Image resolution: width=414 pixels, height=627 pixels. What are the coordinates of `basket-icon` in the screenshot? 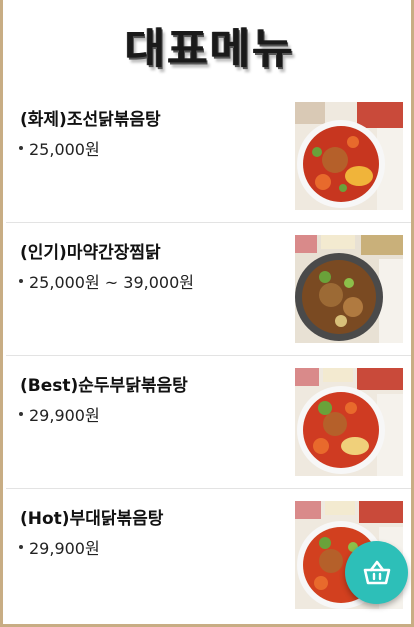 It's located at (376, 572).